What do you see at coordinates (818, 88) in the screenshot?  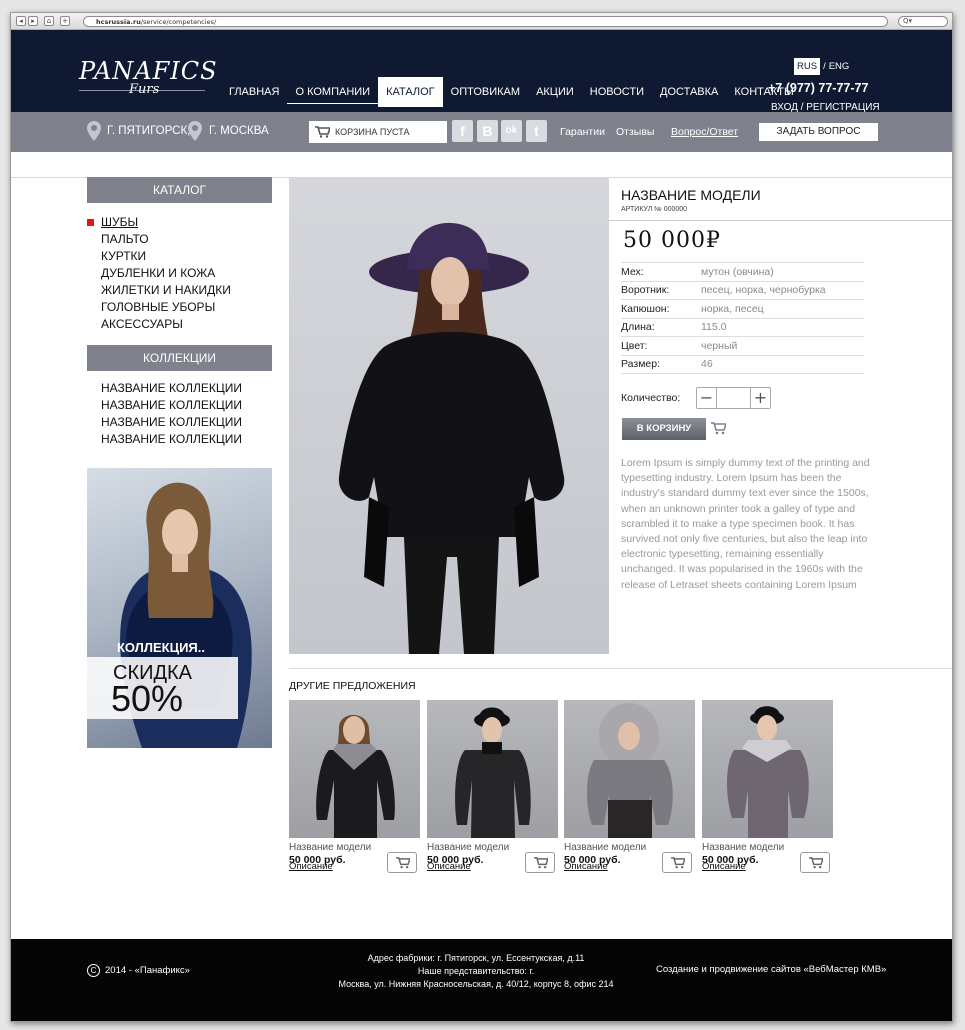 I see `phone-number: +7 (977) 77-77-77` at bounding box center [818, 88].